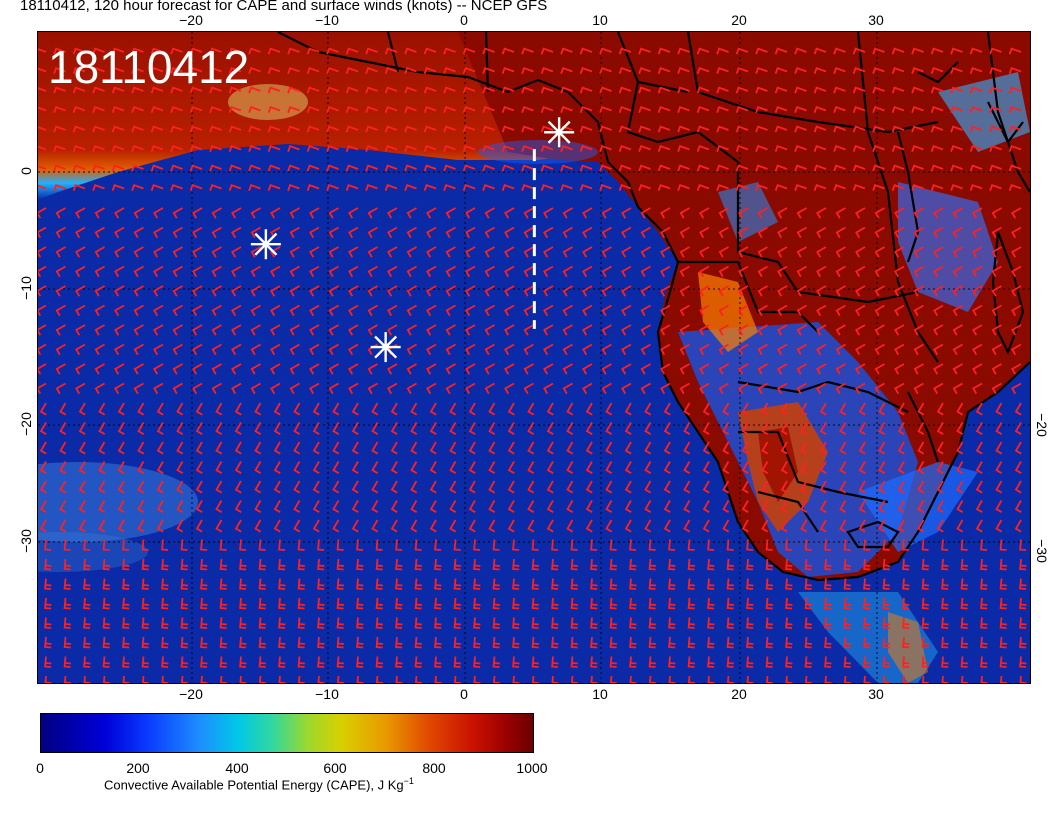 Image resolution: width=1056 pixels, height=816 pixels. What do you see at coordinates (40, 768) in the screenshot?
I see `colorbar-tick: 0` at bounding box center [40, 768].